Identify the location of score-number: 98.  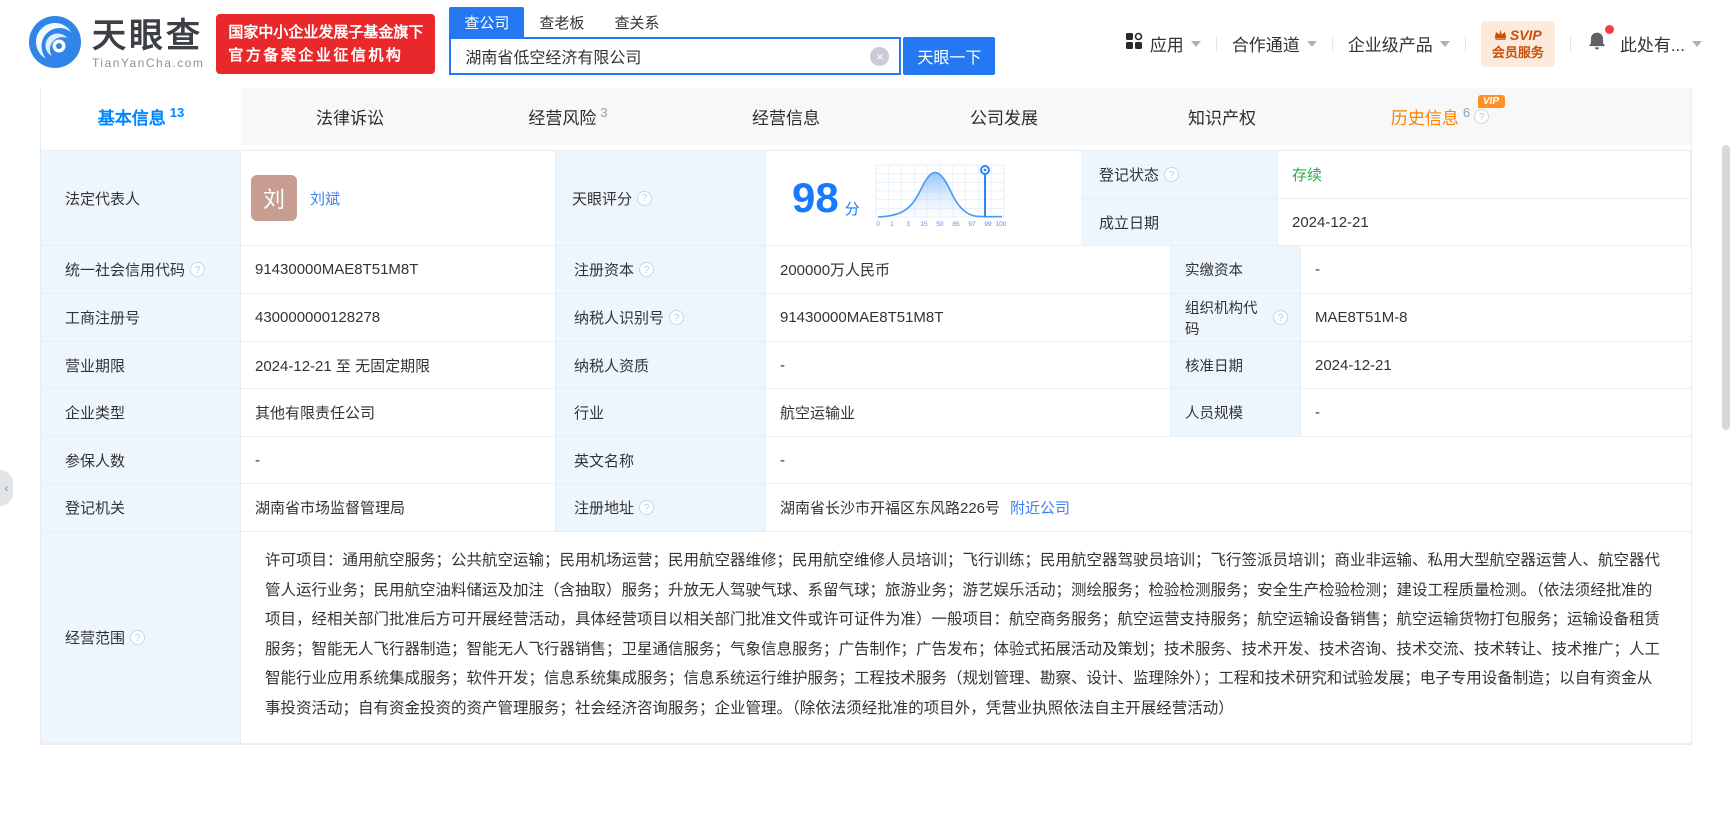
(815, 197).